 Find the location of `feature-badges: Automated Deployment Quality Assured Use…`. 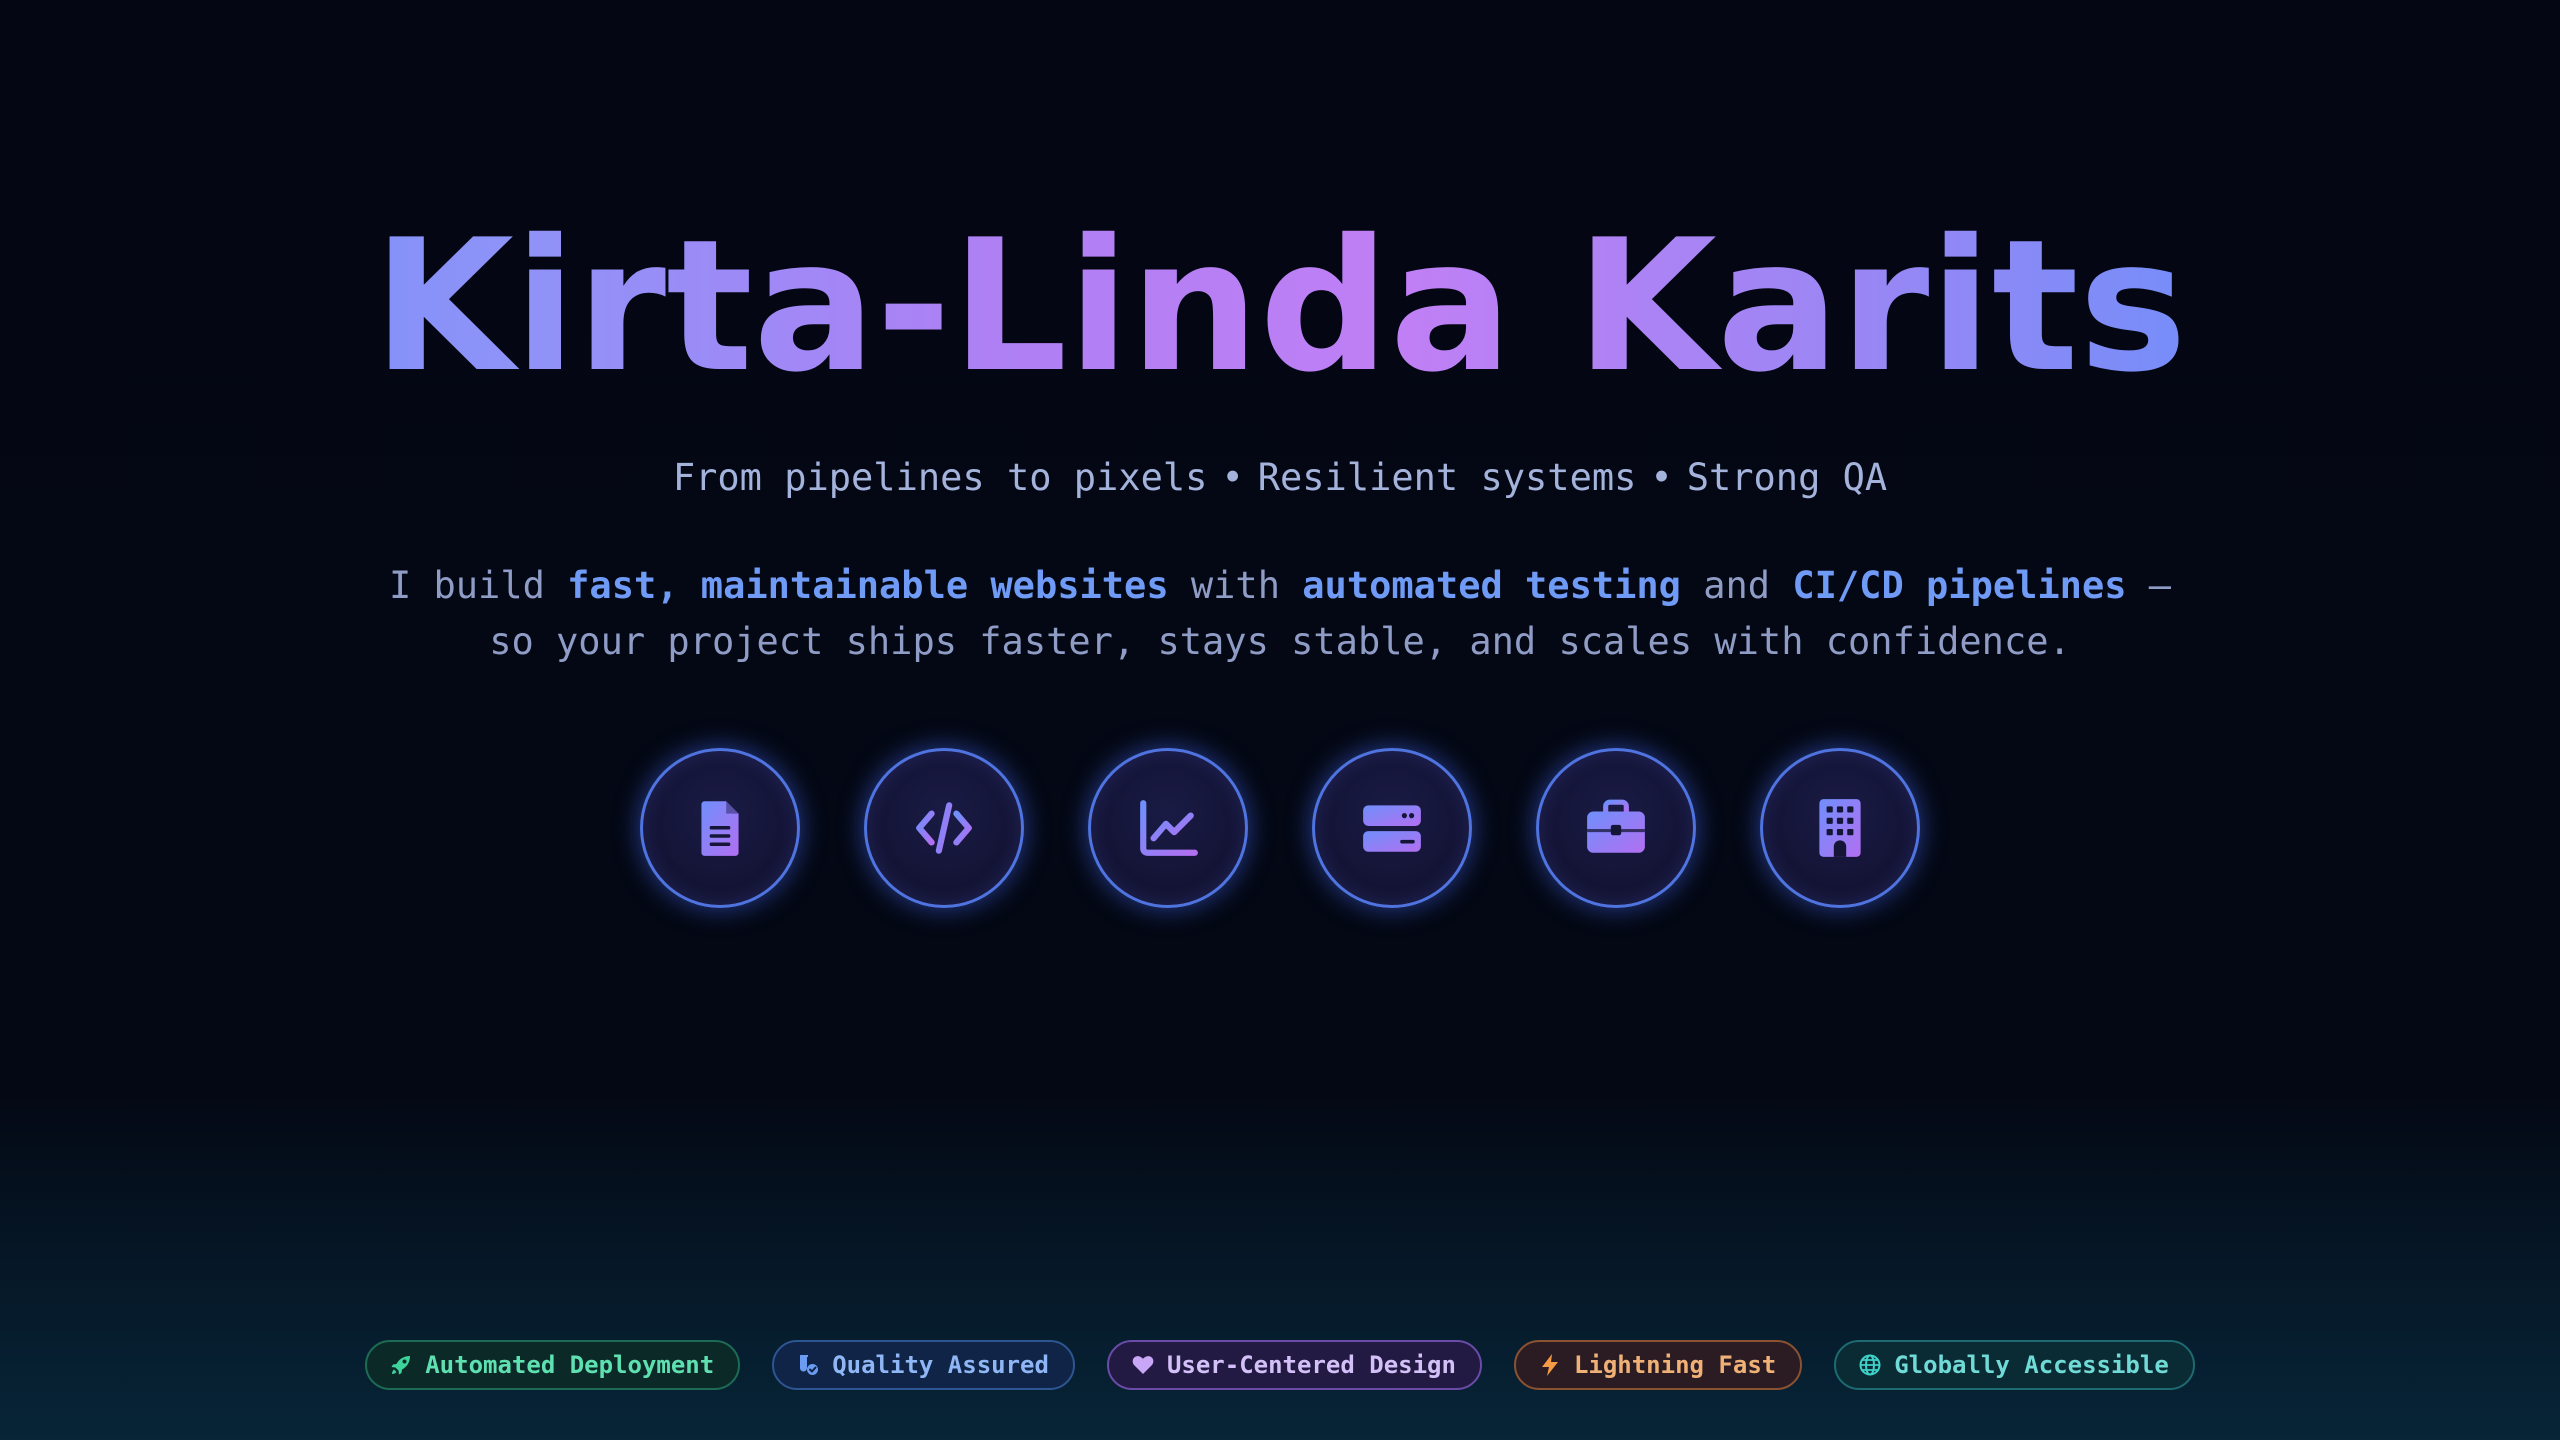

feature-badges: Automated Deployment Quality Assured Use… is located at coordinates (1280, 1365).